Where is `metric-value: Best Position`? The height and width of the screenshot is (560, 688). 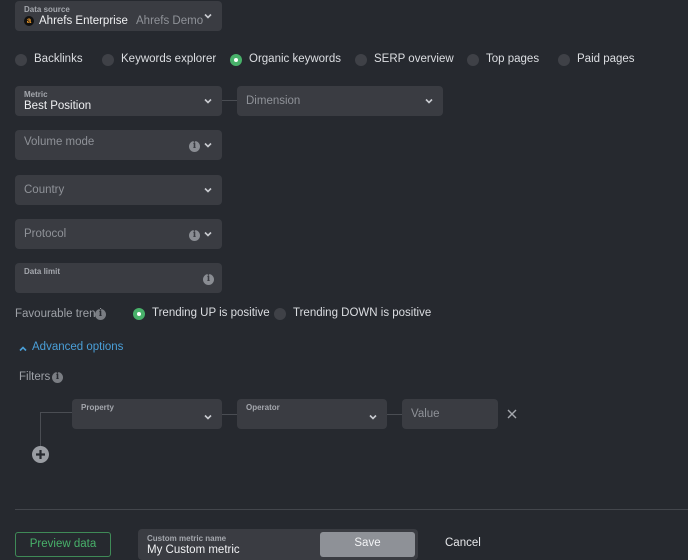
metric-value: Best Position is located at coordinates (58, 106).